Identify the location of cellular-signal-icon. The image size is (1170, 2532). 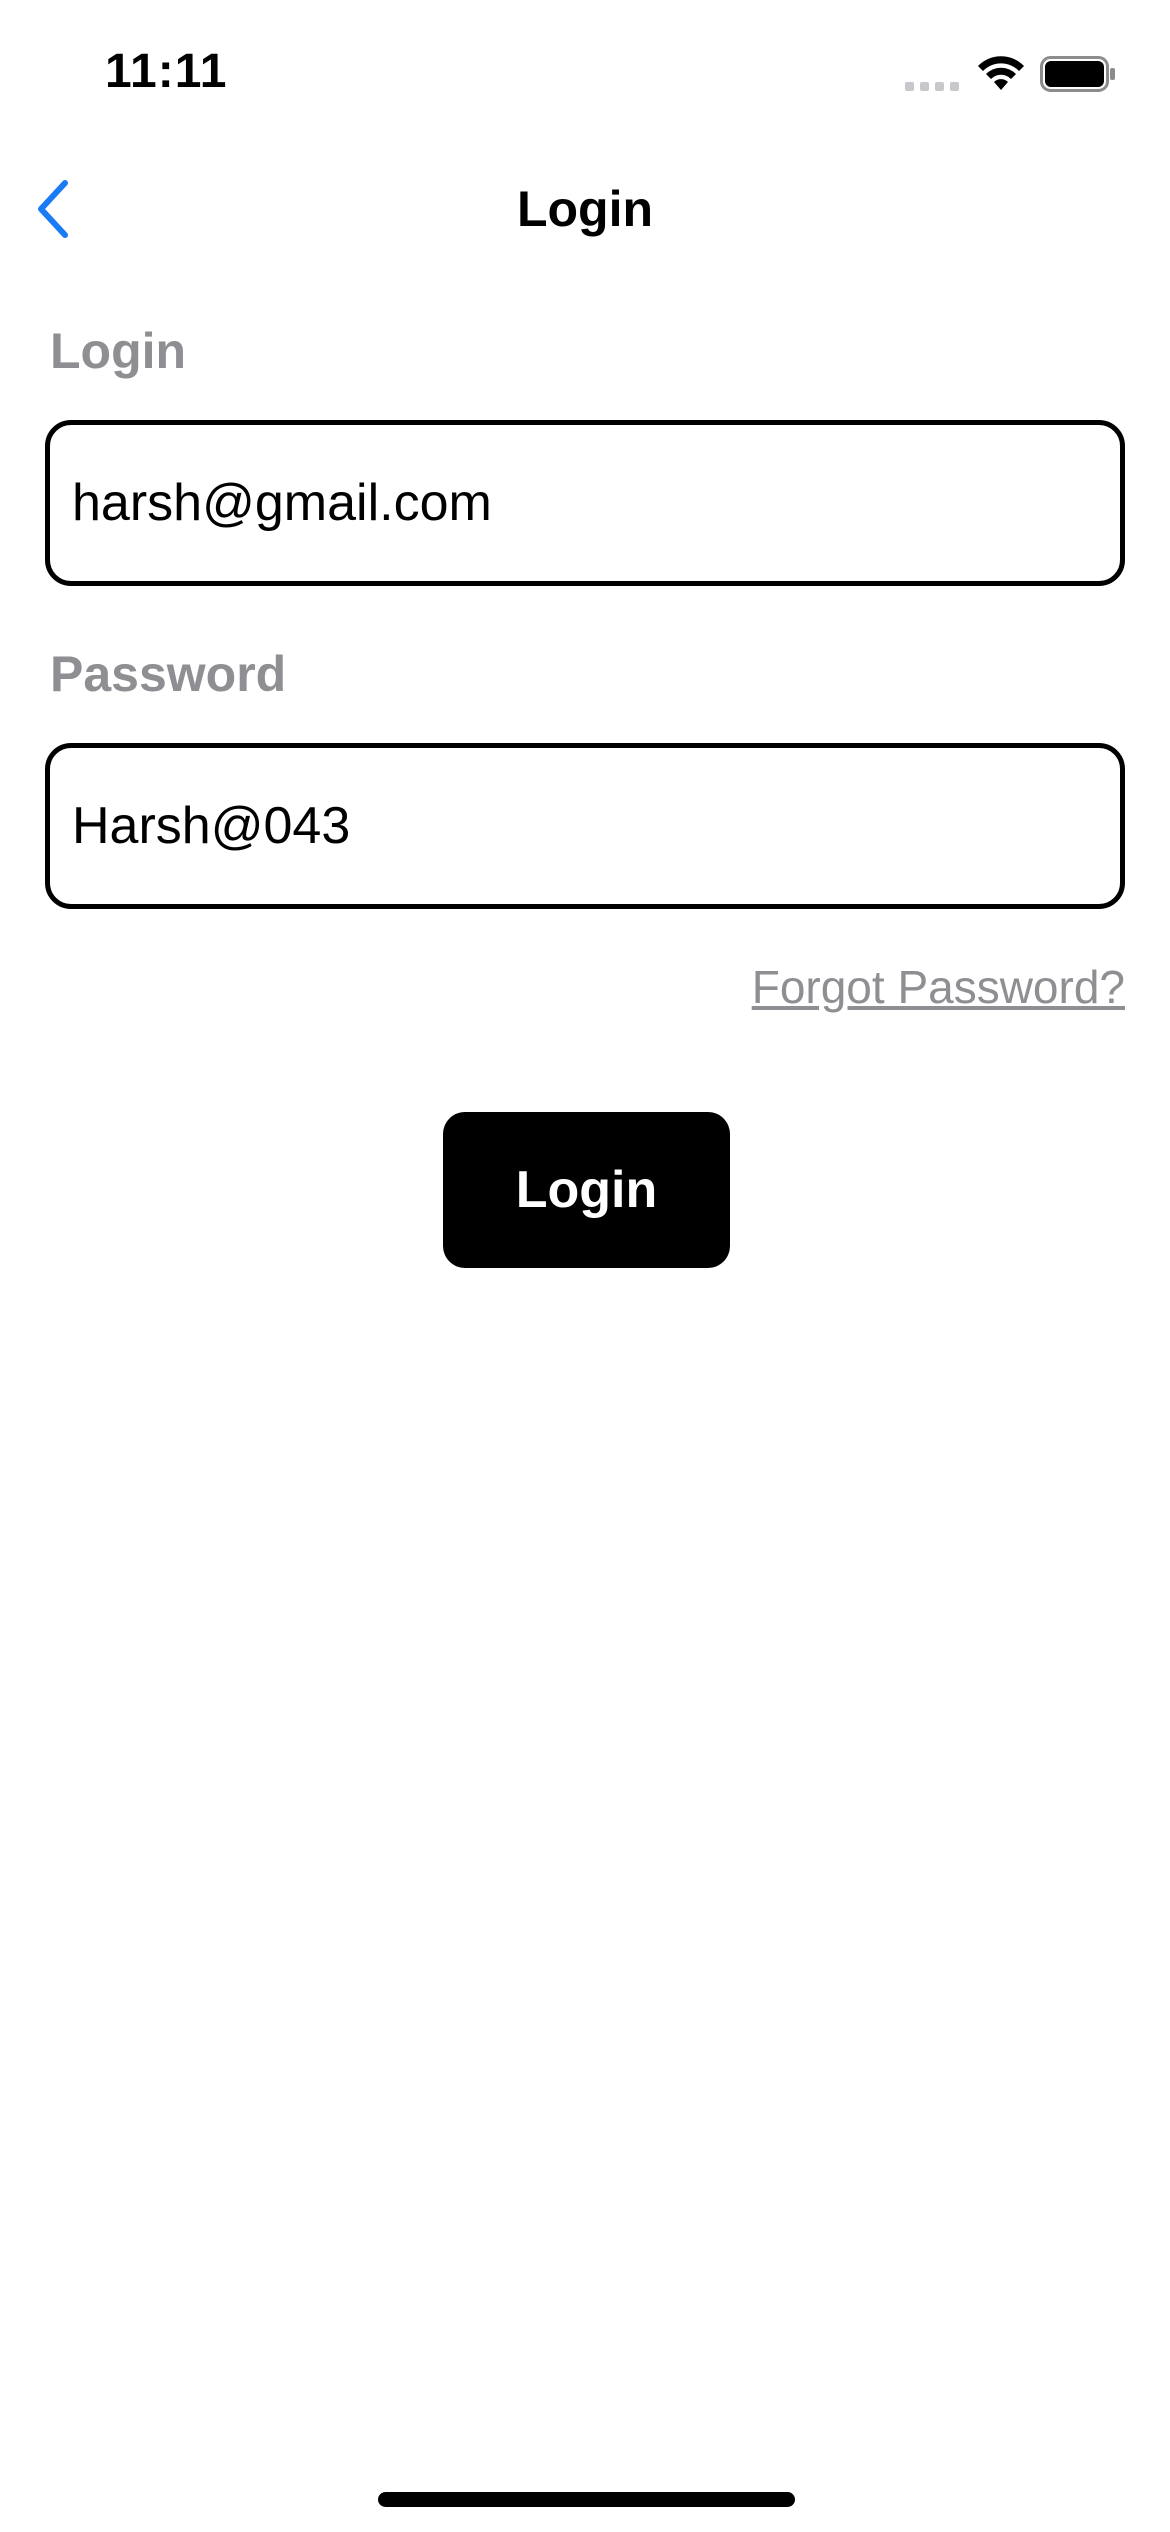
(932, 86).